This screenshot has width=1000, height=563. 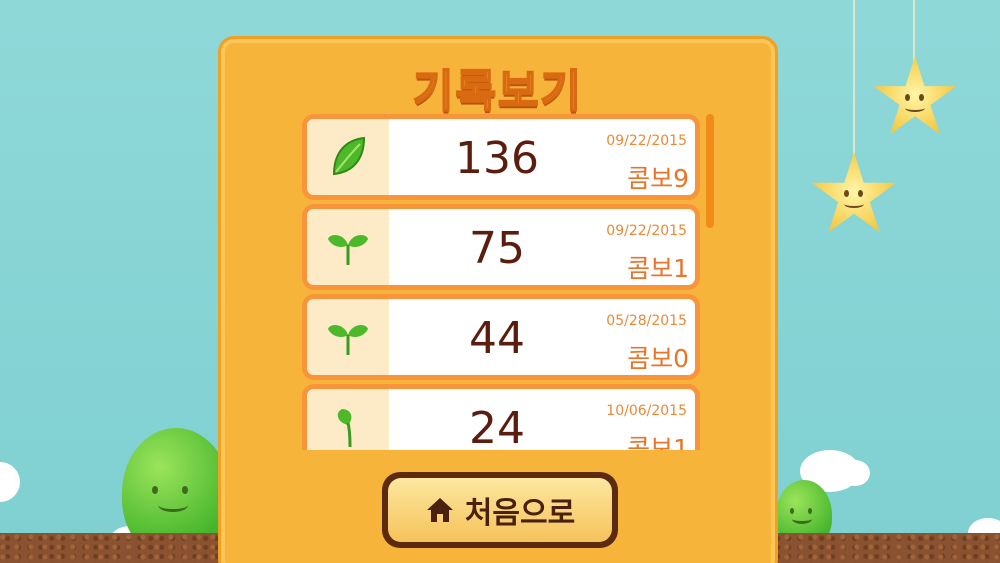 What do you see at coordinates (710, 282) in the screenshot?
I see `records-scrollbar` at bounding box center [710, 282].